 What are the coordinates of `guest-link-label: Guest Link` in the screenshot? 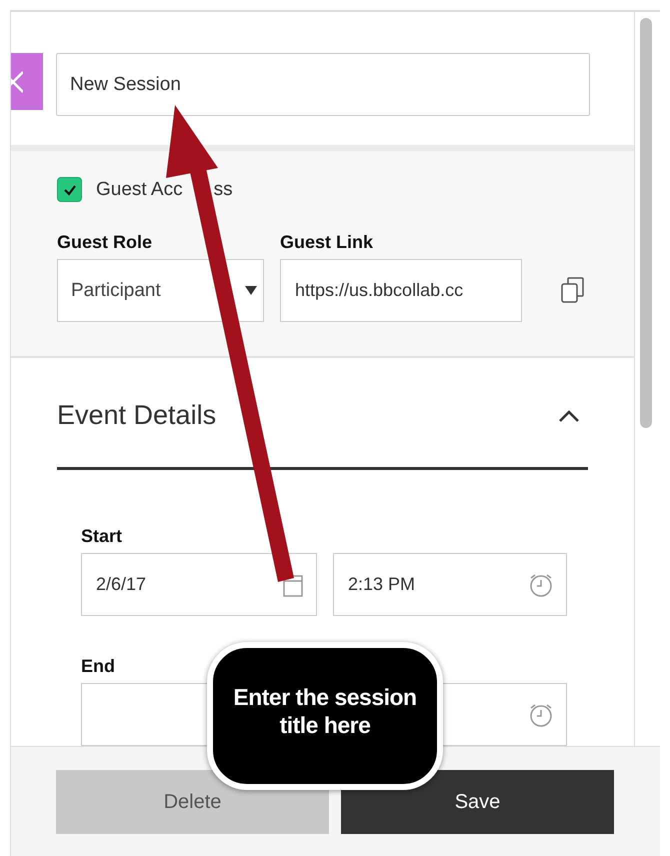 It's located at (327, 242).